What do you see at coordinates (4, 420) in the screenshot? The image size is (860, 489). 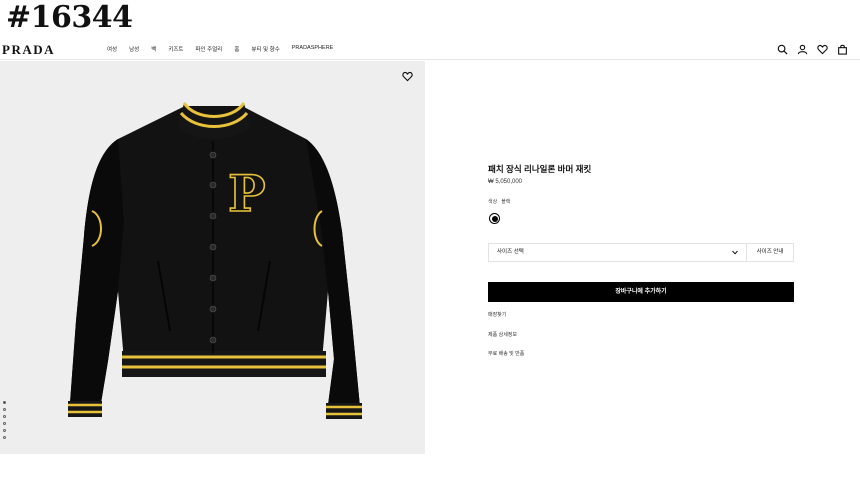 I see `gallery-pagination` at bounding box center [4, 420].